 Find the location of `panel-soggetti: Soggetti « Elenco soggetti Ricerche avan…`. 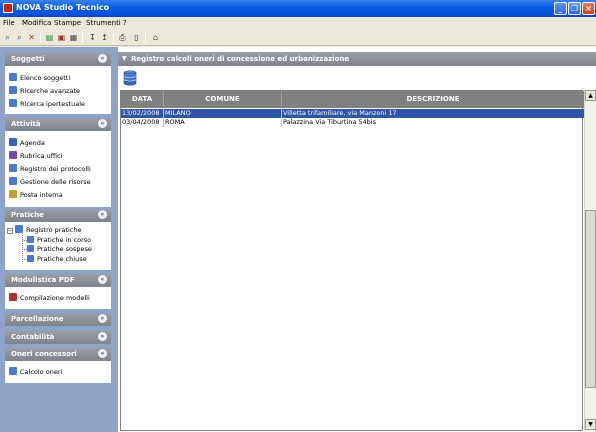

panel-soggetti: Soggetti « Elenco soggetti Ricerche avan… is located at coordinates (58, 83).